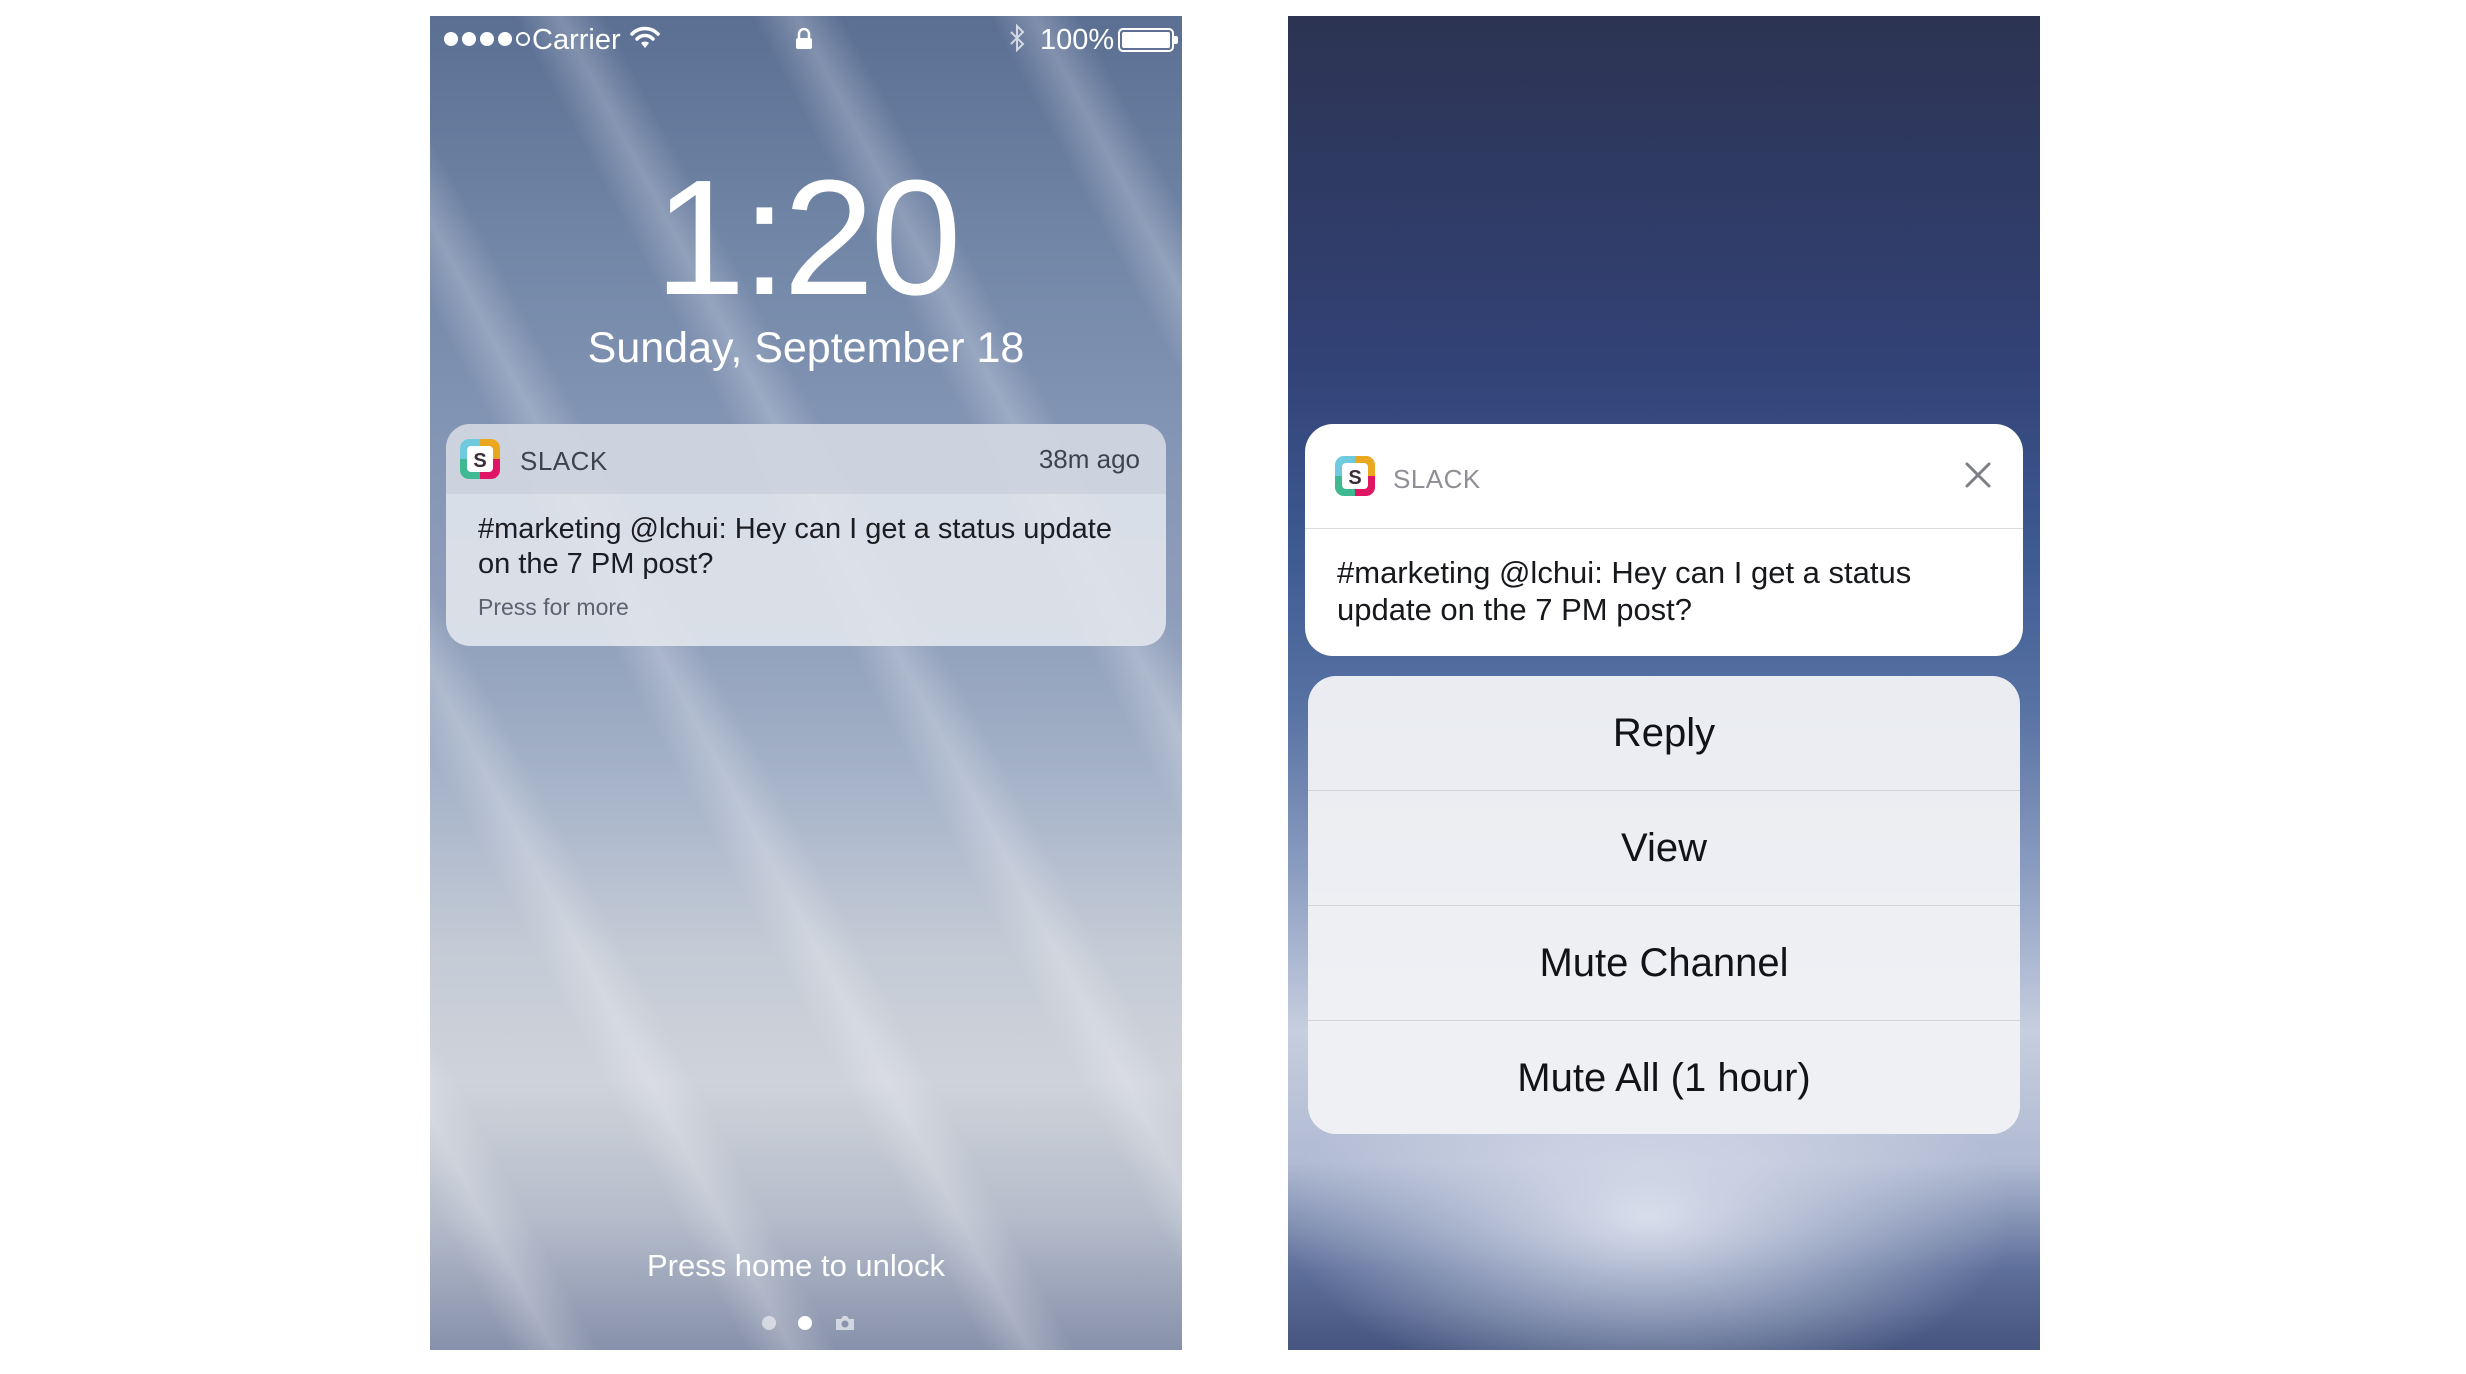 The image size is (2466, 1374). I want to click on bluetooth-icon, so click(1017, 38).